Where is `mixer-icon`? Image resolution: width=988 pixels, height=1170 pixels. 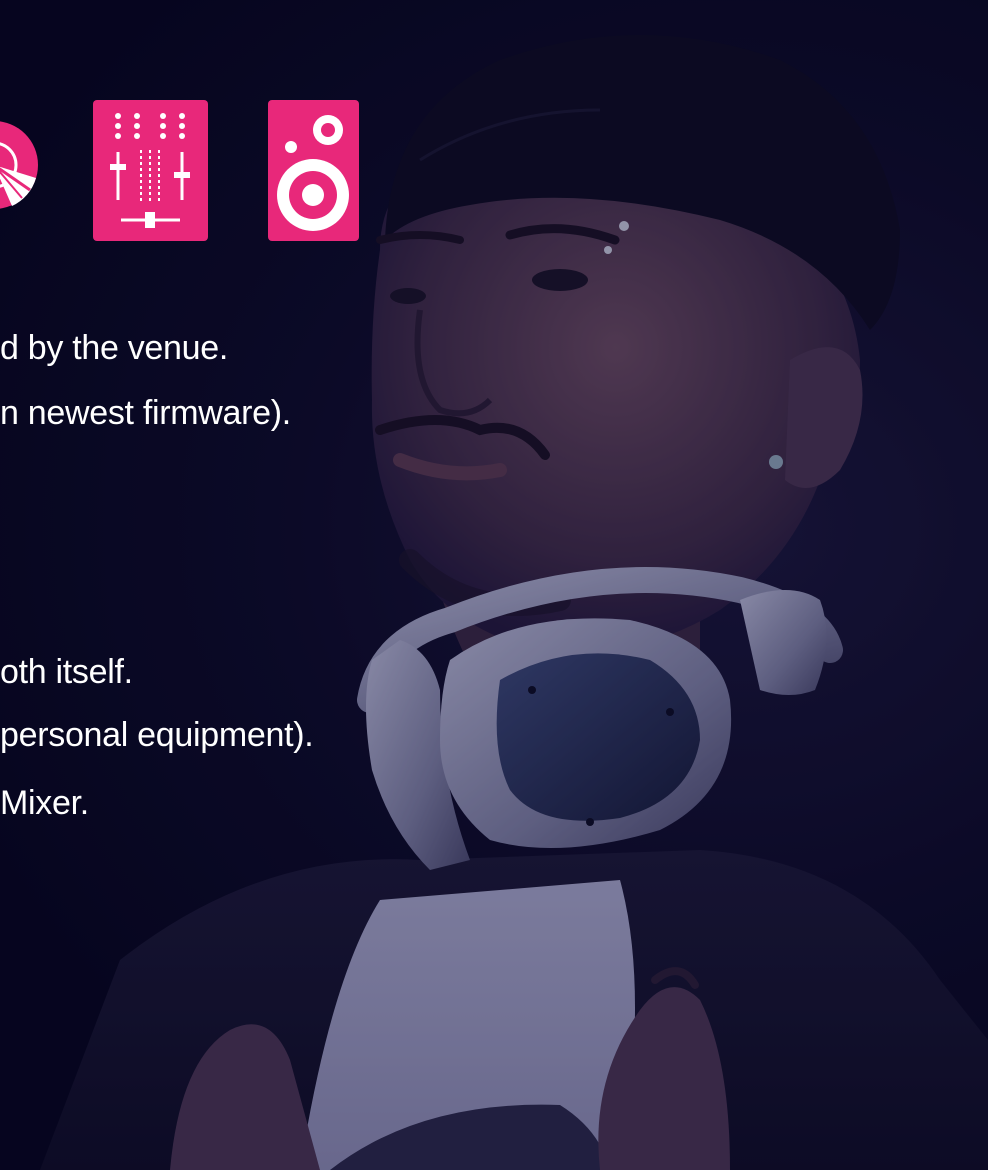
mixer-icon is located at coordinates (150, 170).